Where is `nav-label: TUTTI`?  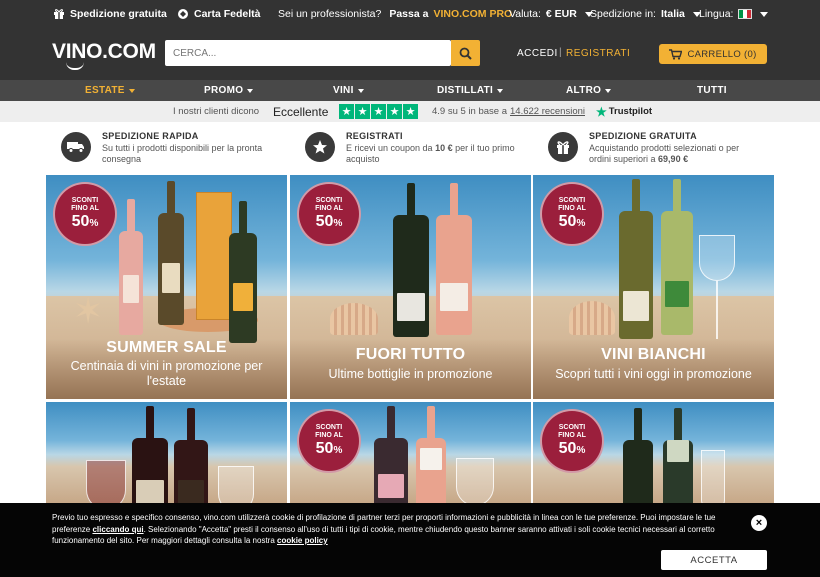
nav-label: TUTTI is located at coordinates (712, 90).